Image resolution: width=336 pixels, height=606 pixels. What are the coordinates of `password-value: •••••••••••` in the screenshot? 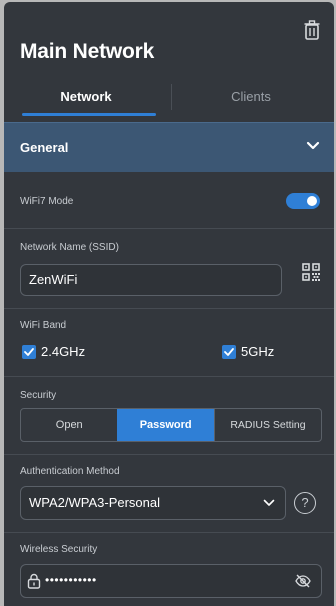 It's located at (71, 580).